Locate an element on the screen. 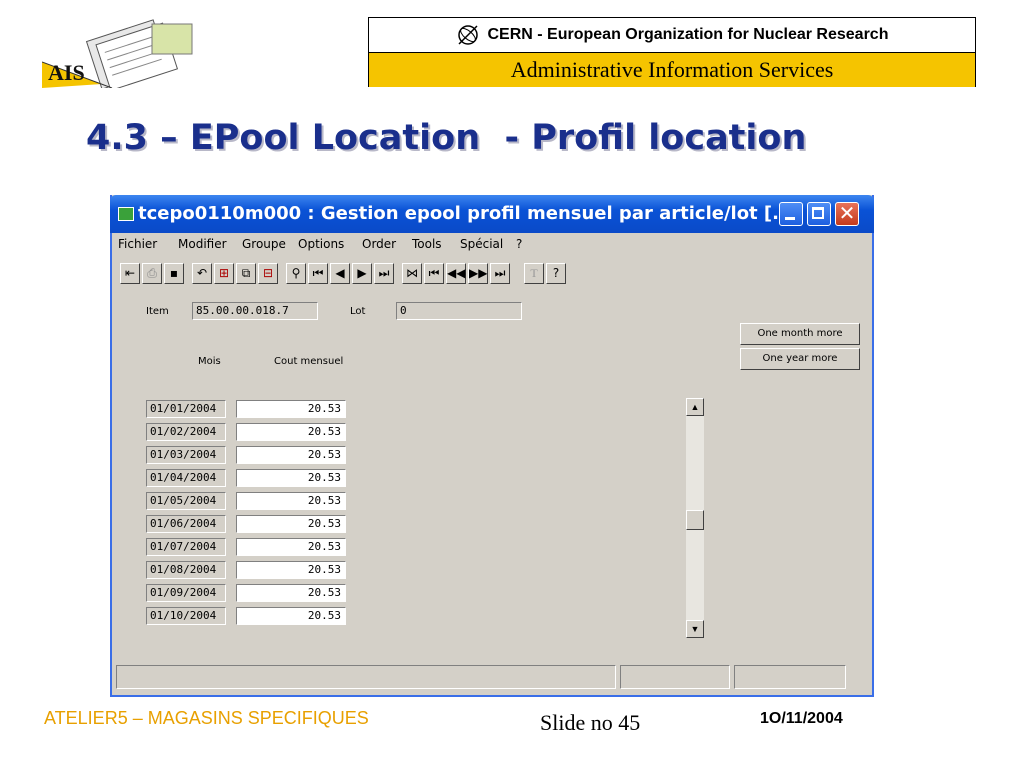 Image resolution: width=1024 pixels, height=768 pixels. menu-help: ? is located at coordinates (519, 244).